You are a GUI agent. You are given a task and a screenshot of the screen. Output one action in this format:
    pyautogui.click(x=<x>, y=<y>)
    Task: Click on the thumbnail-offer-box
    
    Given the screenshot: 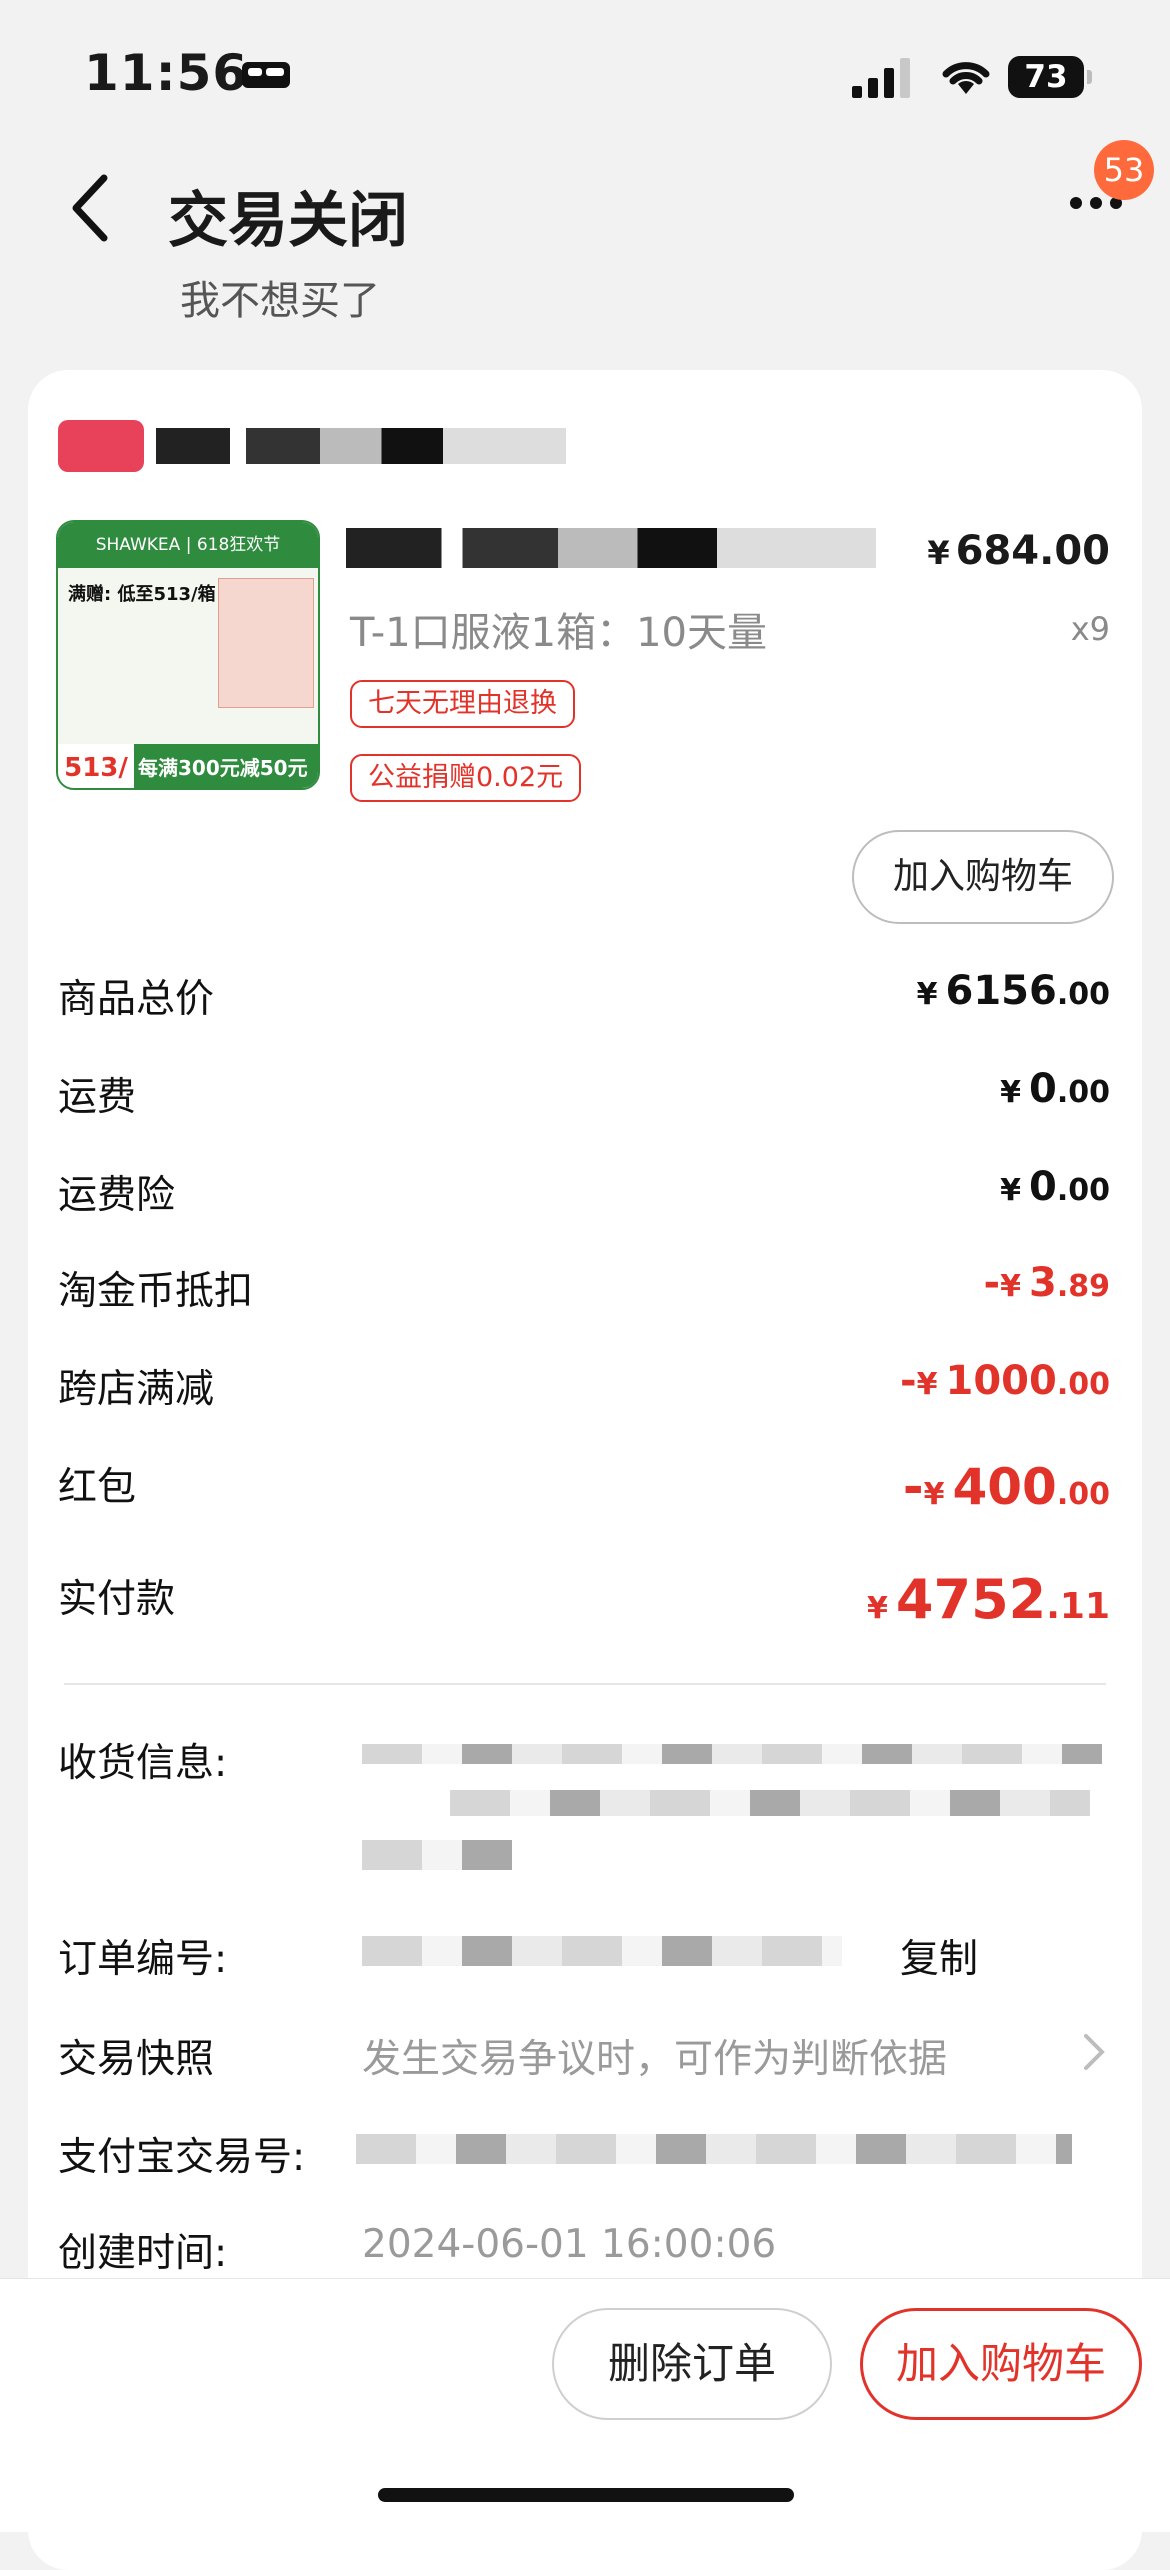 What is the action you would take?
    pyautogui.click(x=266, y=643)
    